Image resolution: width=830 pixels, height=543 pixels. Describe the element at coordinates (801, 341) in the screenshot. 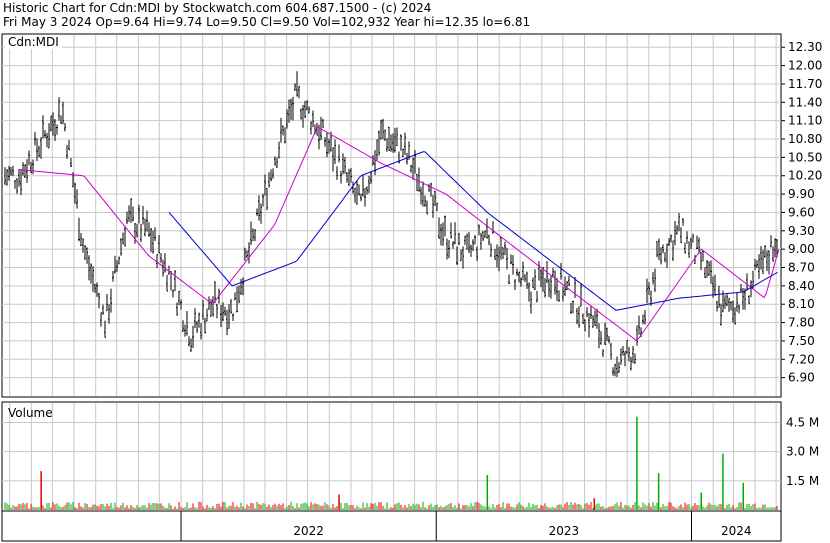

I see `price-tick-label: 7.50` at that location.